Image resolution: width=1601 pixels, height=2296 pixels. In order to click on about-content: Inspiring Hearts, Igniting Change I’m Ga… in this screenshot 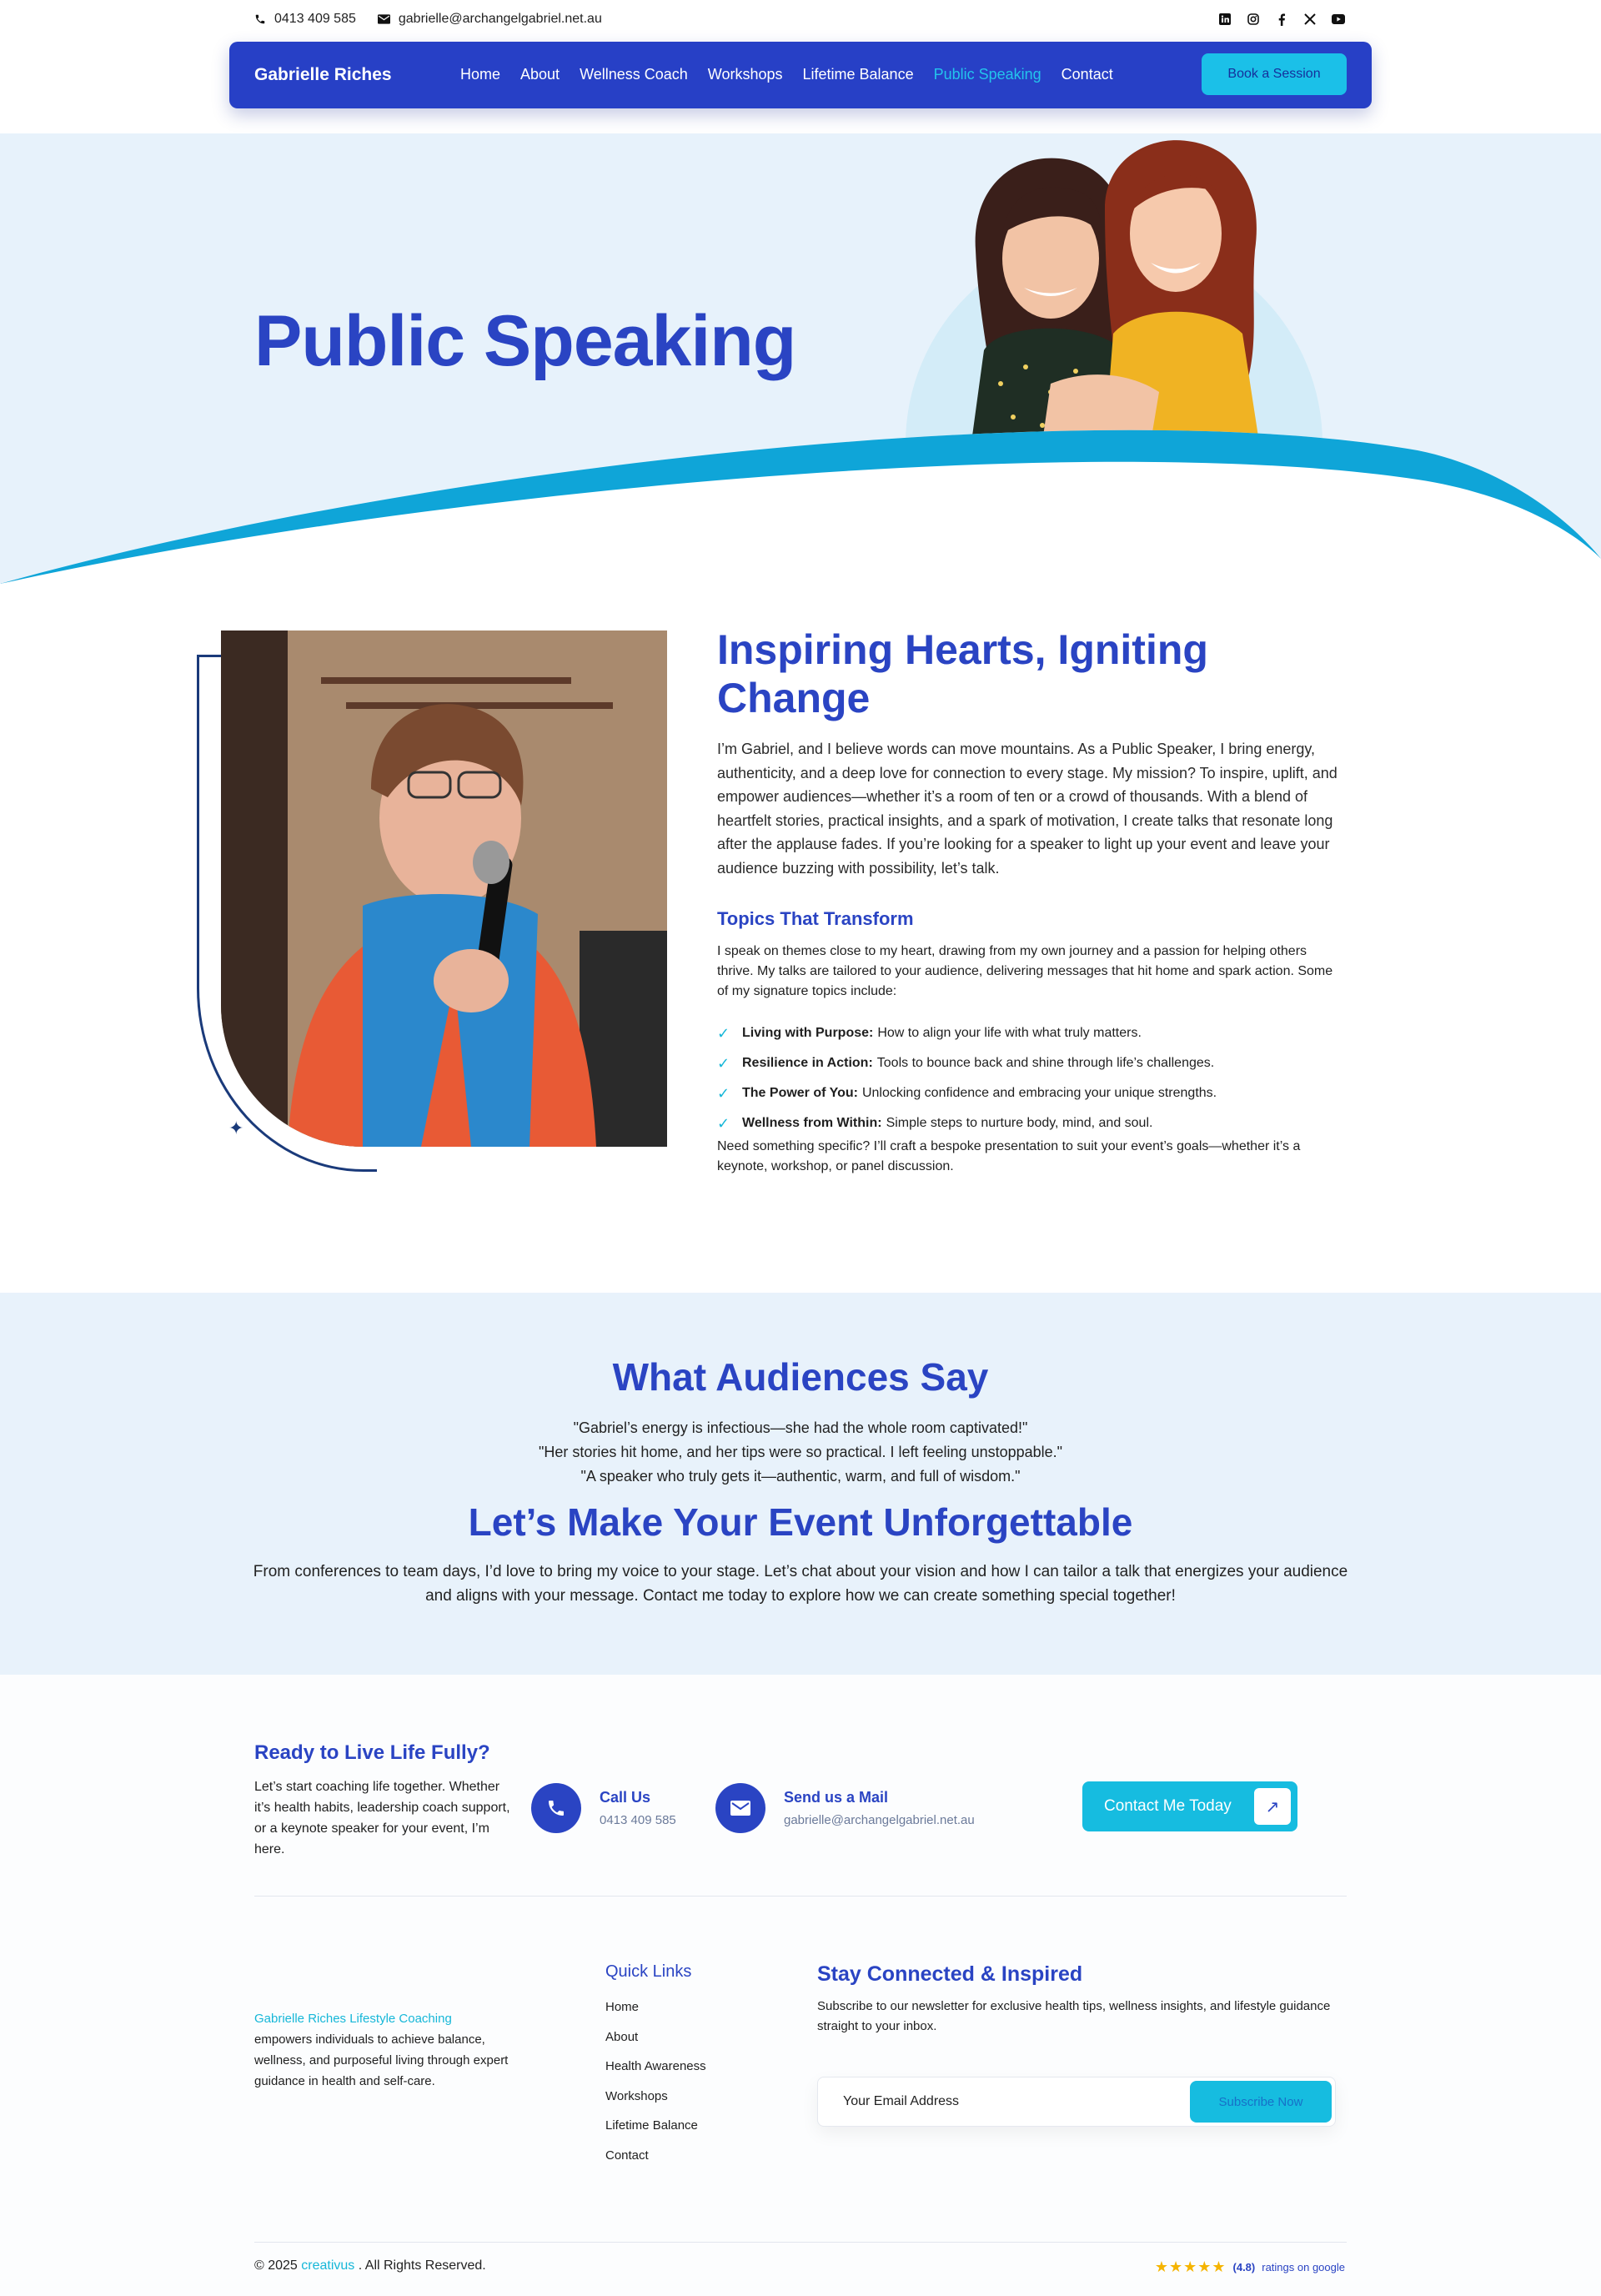, I will do `click(1032, 901)`.